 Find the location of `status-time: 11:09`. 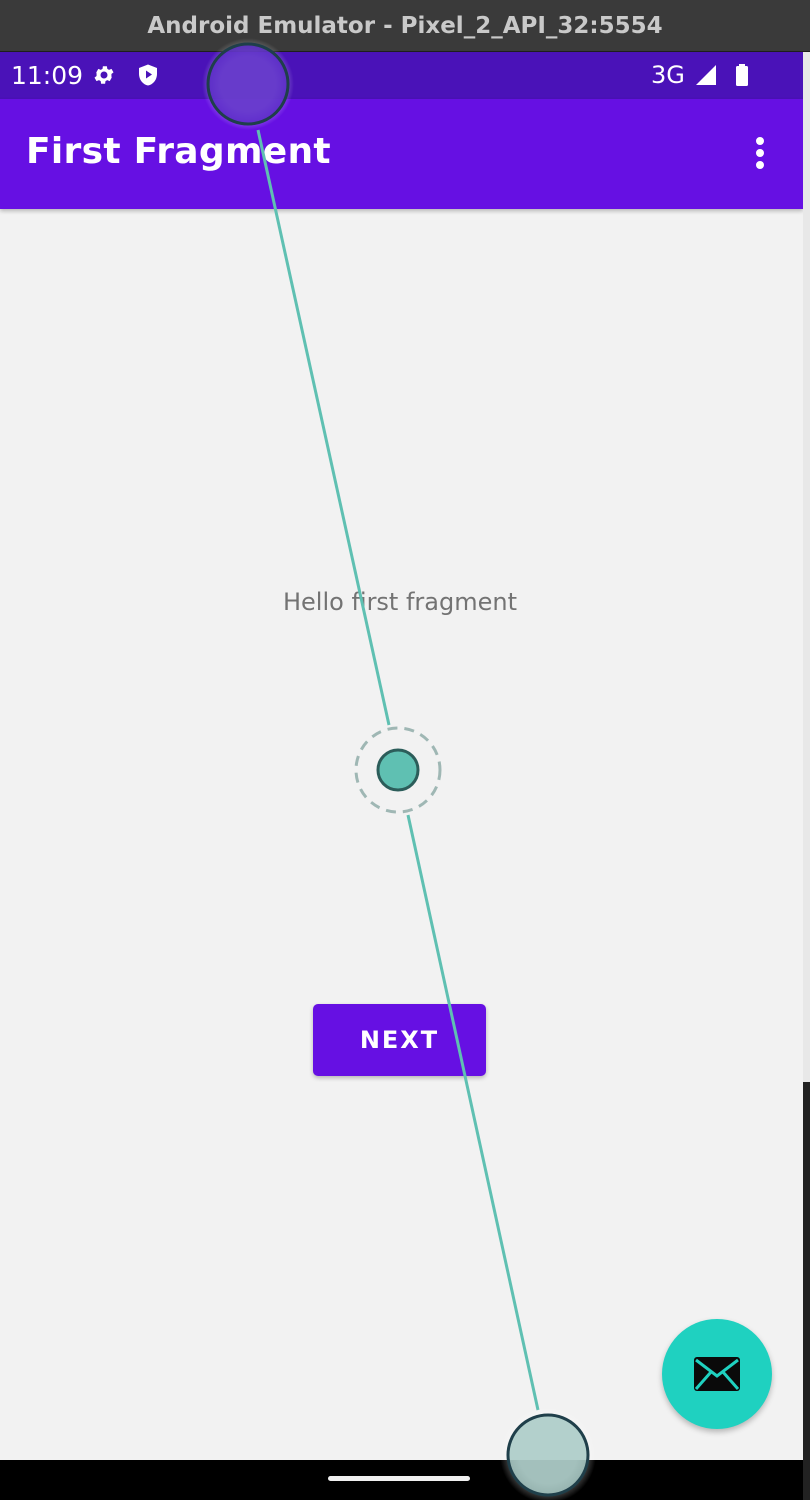

status-time: 11:09 is located at coordinates (47, 75).